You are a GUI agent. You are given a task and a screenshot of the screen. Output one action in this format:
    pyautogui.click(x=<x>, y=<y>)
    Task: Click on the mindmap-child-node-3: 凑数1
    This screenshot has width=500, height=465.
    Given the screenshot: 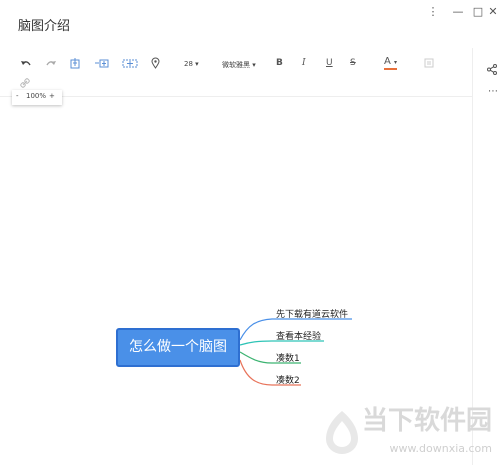 What is the action you would take?
    pyautogui.click(x=288, y=357)
    